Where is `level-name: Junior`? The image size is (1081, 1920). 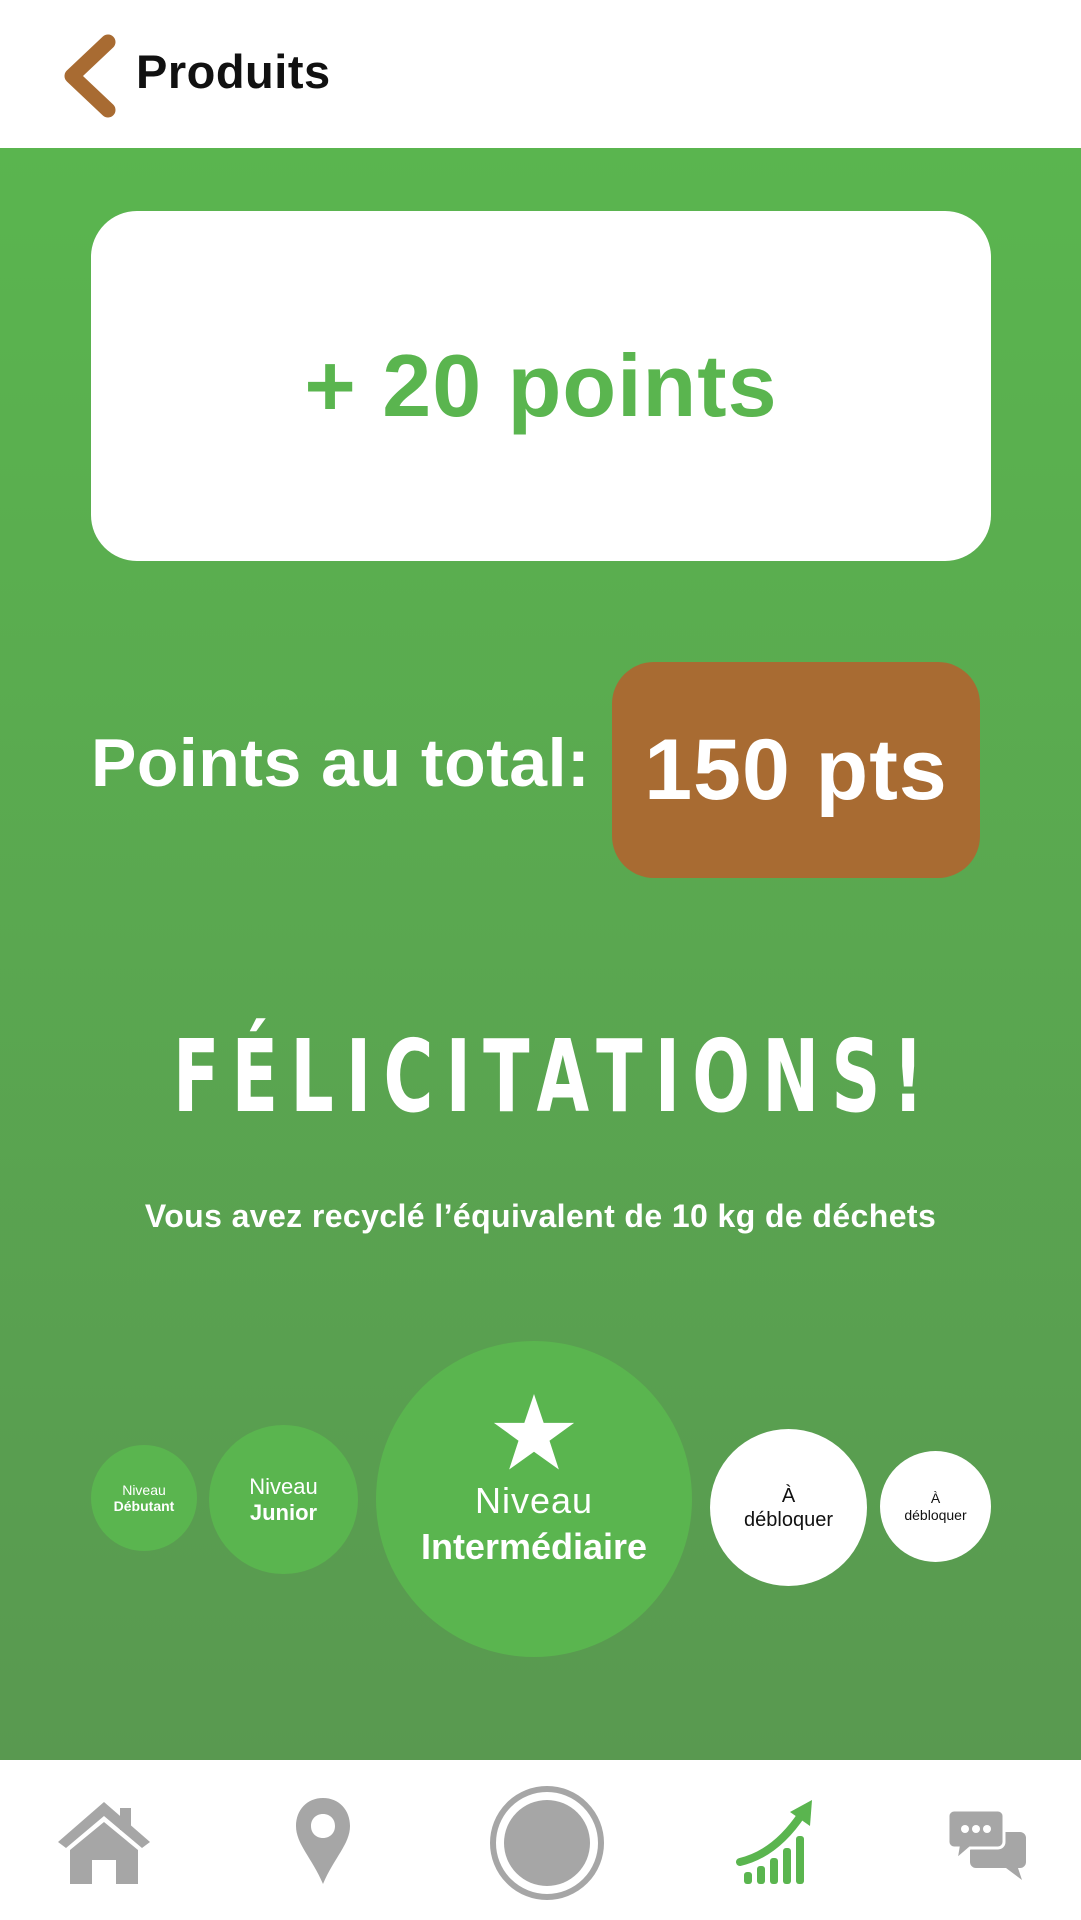
level-name: Junior is located at coordinates (283, 1512).